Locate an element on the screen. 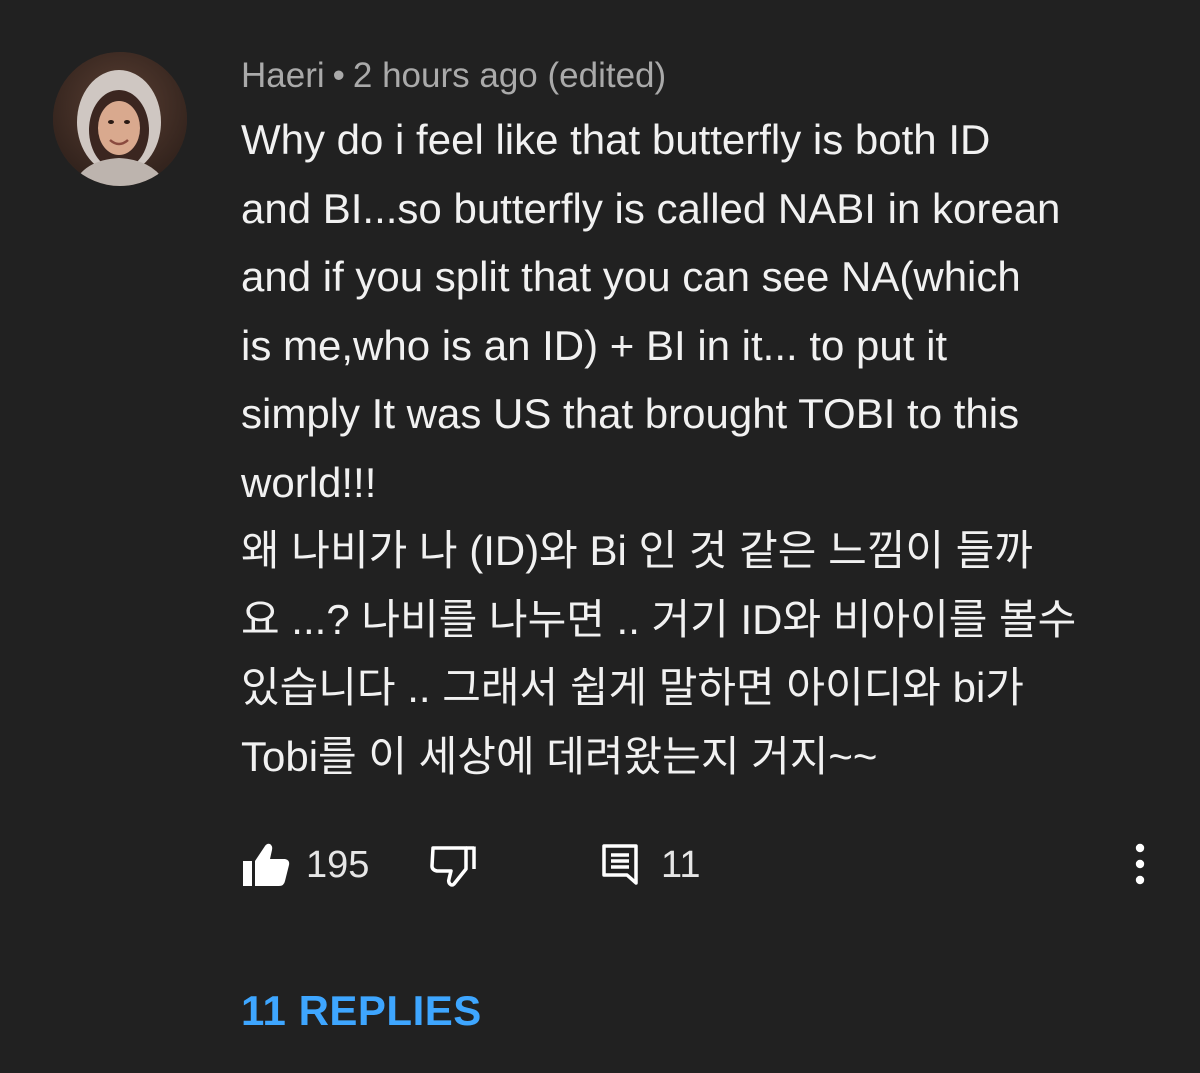  like-button is located at coordinates (266, 865).